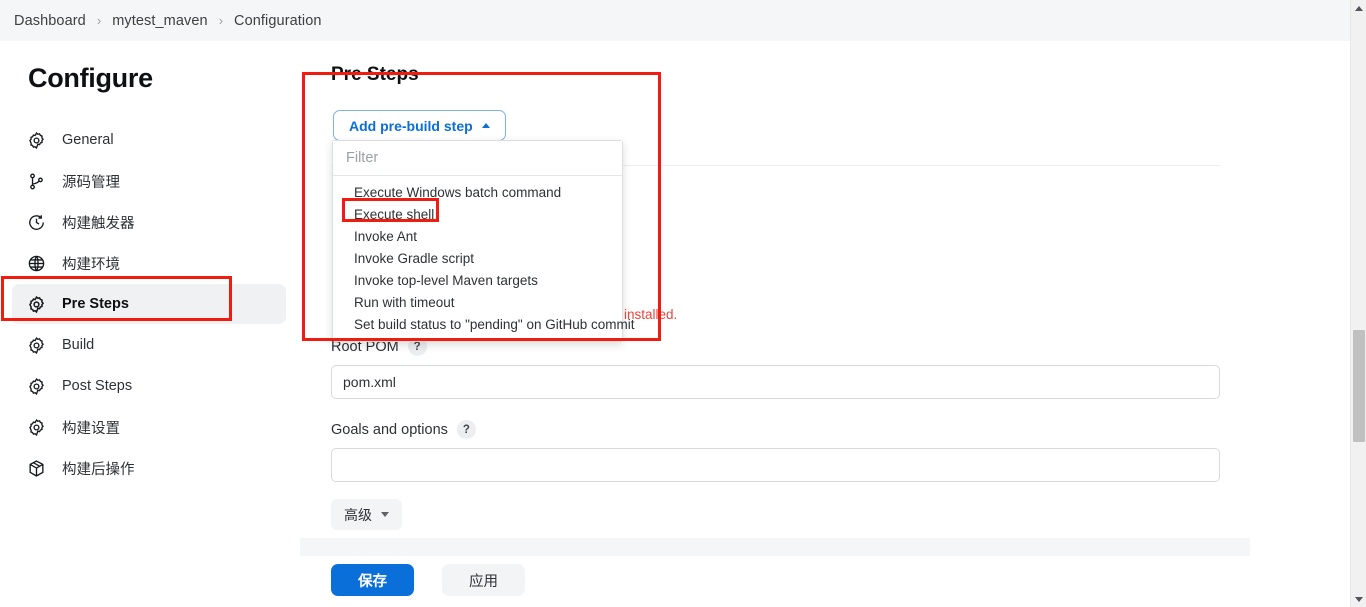 This screenshot has width=1366, height=607. What do you see at coordinates (411, 125) in the screenshot?
I see `add-pre-build-step-label: Add pre-build step` at bounding box center [411, 125].